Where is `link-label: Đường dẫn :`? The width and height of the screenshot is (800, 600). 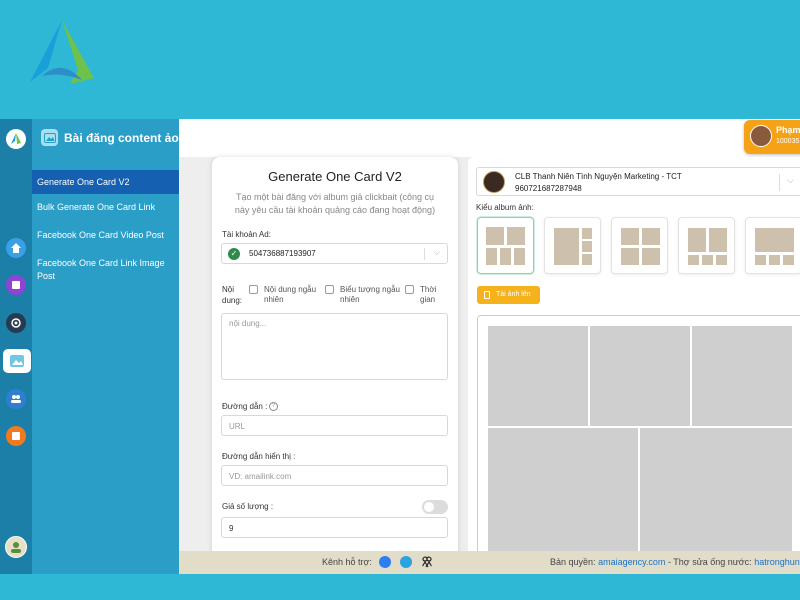
link-label: Đường dẫn : is located at coordinates (245, 406).